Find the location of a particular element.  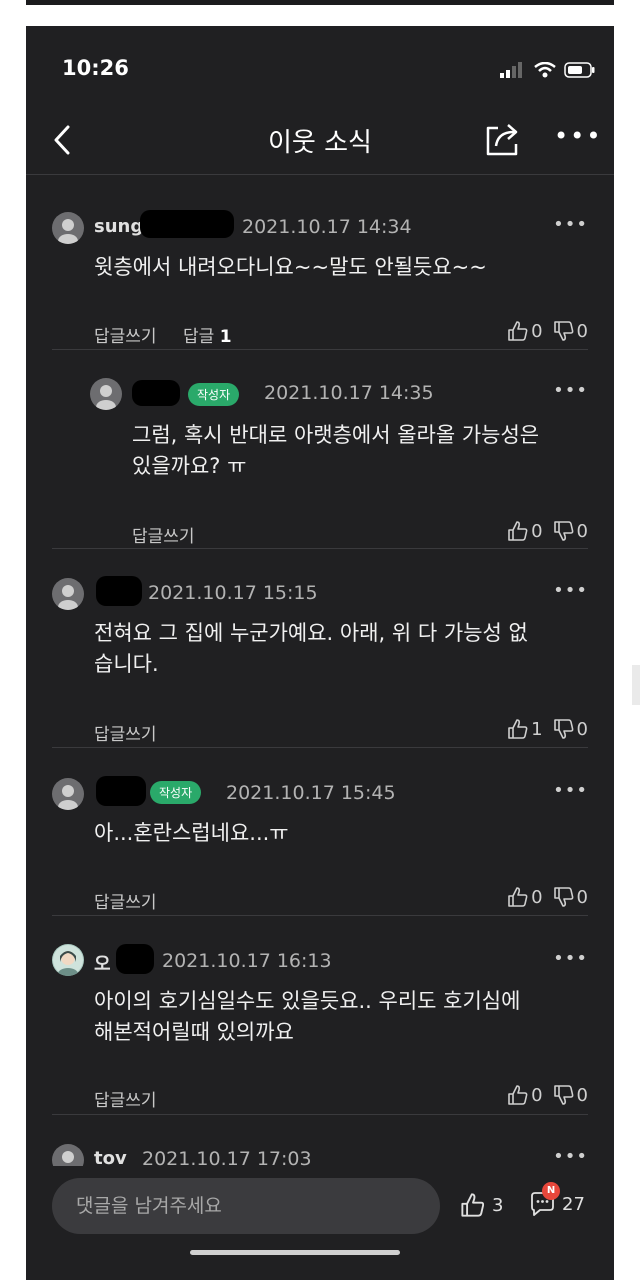

comment-line: 아이의 호기심일수도 있을듯요.. 우리도 호기심에 is located at coordinates (307, 1001).